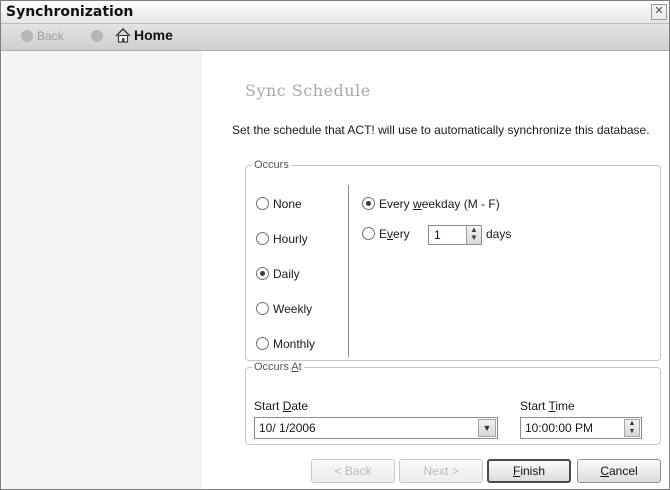 The width and height of the screenshot is (670, 490). I want to click on every-weekday-label-accel: w, so click(417, 204).